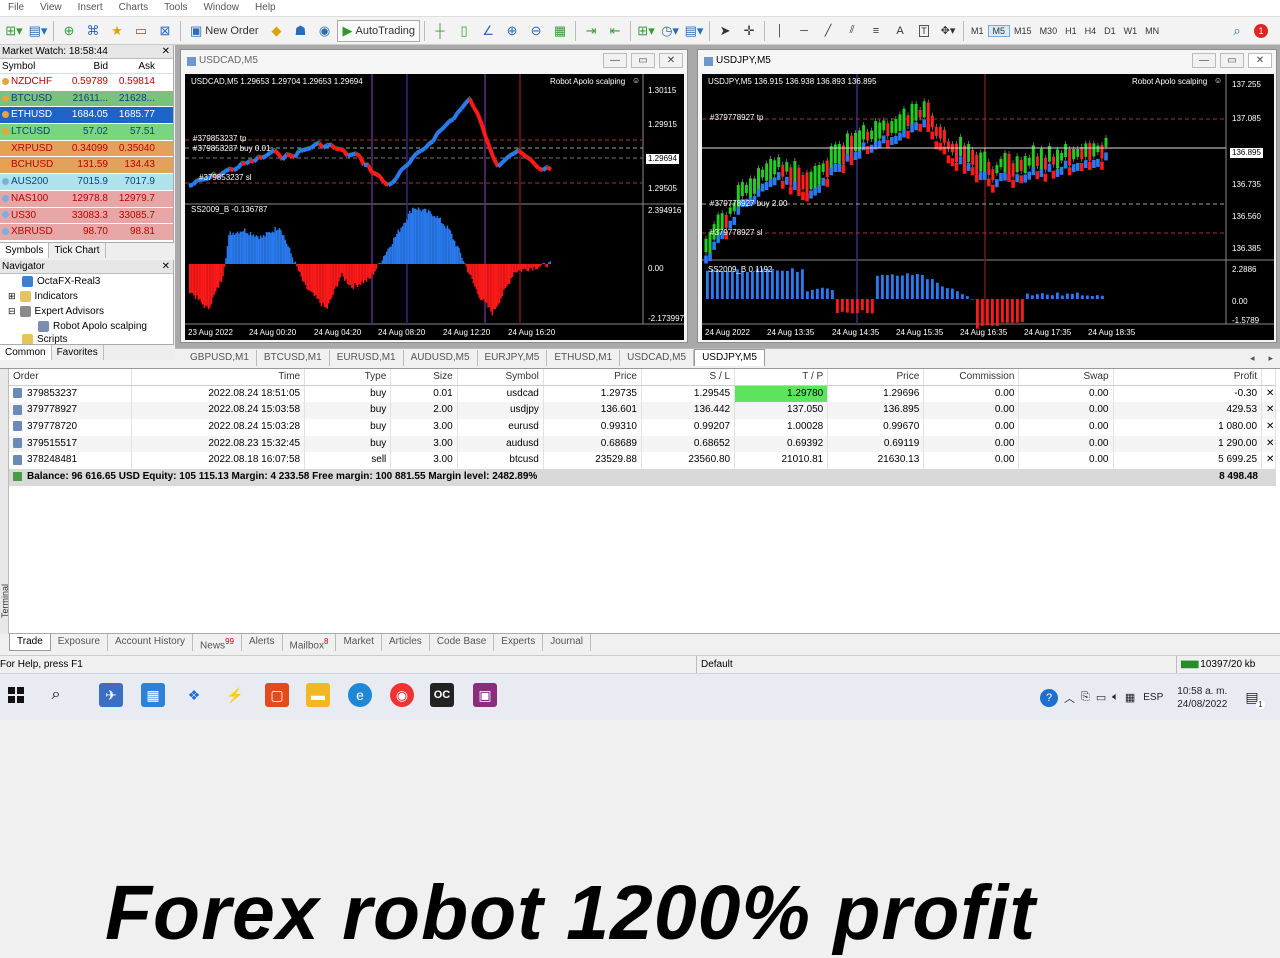 This screenshot has height=958, width=1280. What do you see at coordinates (30, 642) in the screenshot?
I see `tab-trade: Trade` at bounding box center [30, 642].